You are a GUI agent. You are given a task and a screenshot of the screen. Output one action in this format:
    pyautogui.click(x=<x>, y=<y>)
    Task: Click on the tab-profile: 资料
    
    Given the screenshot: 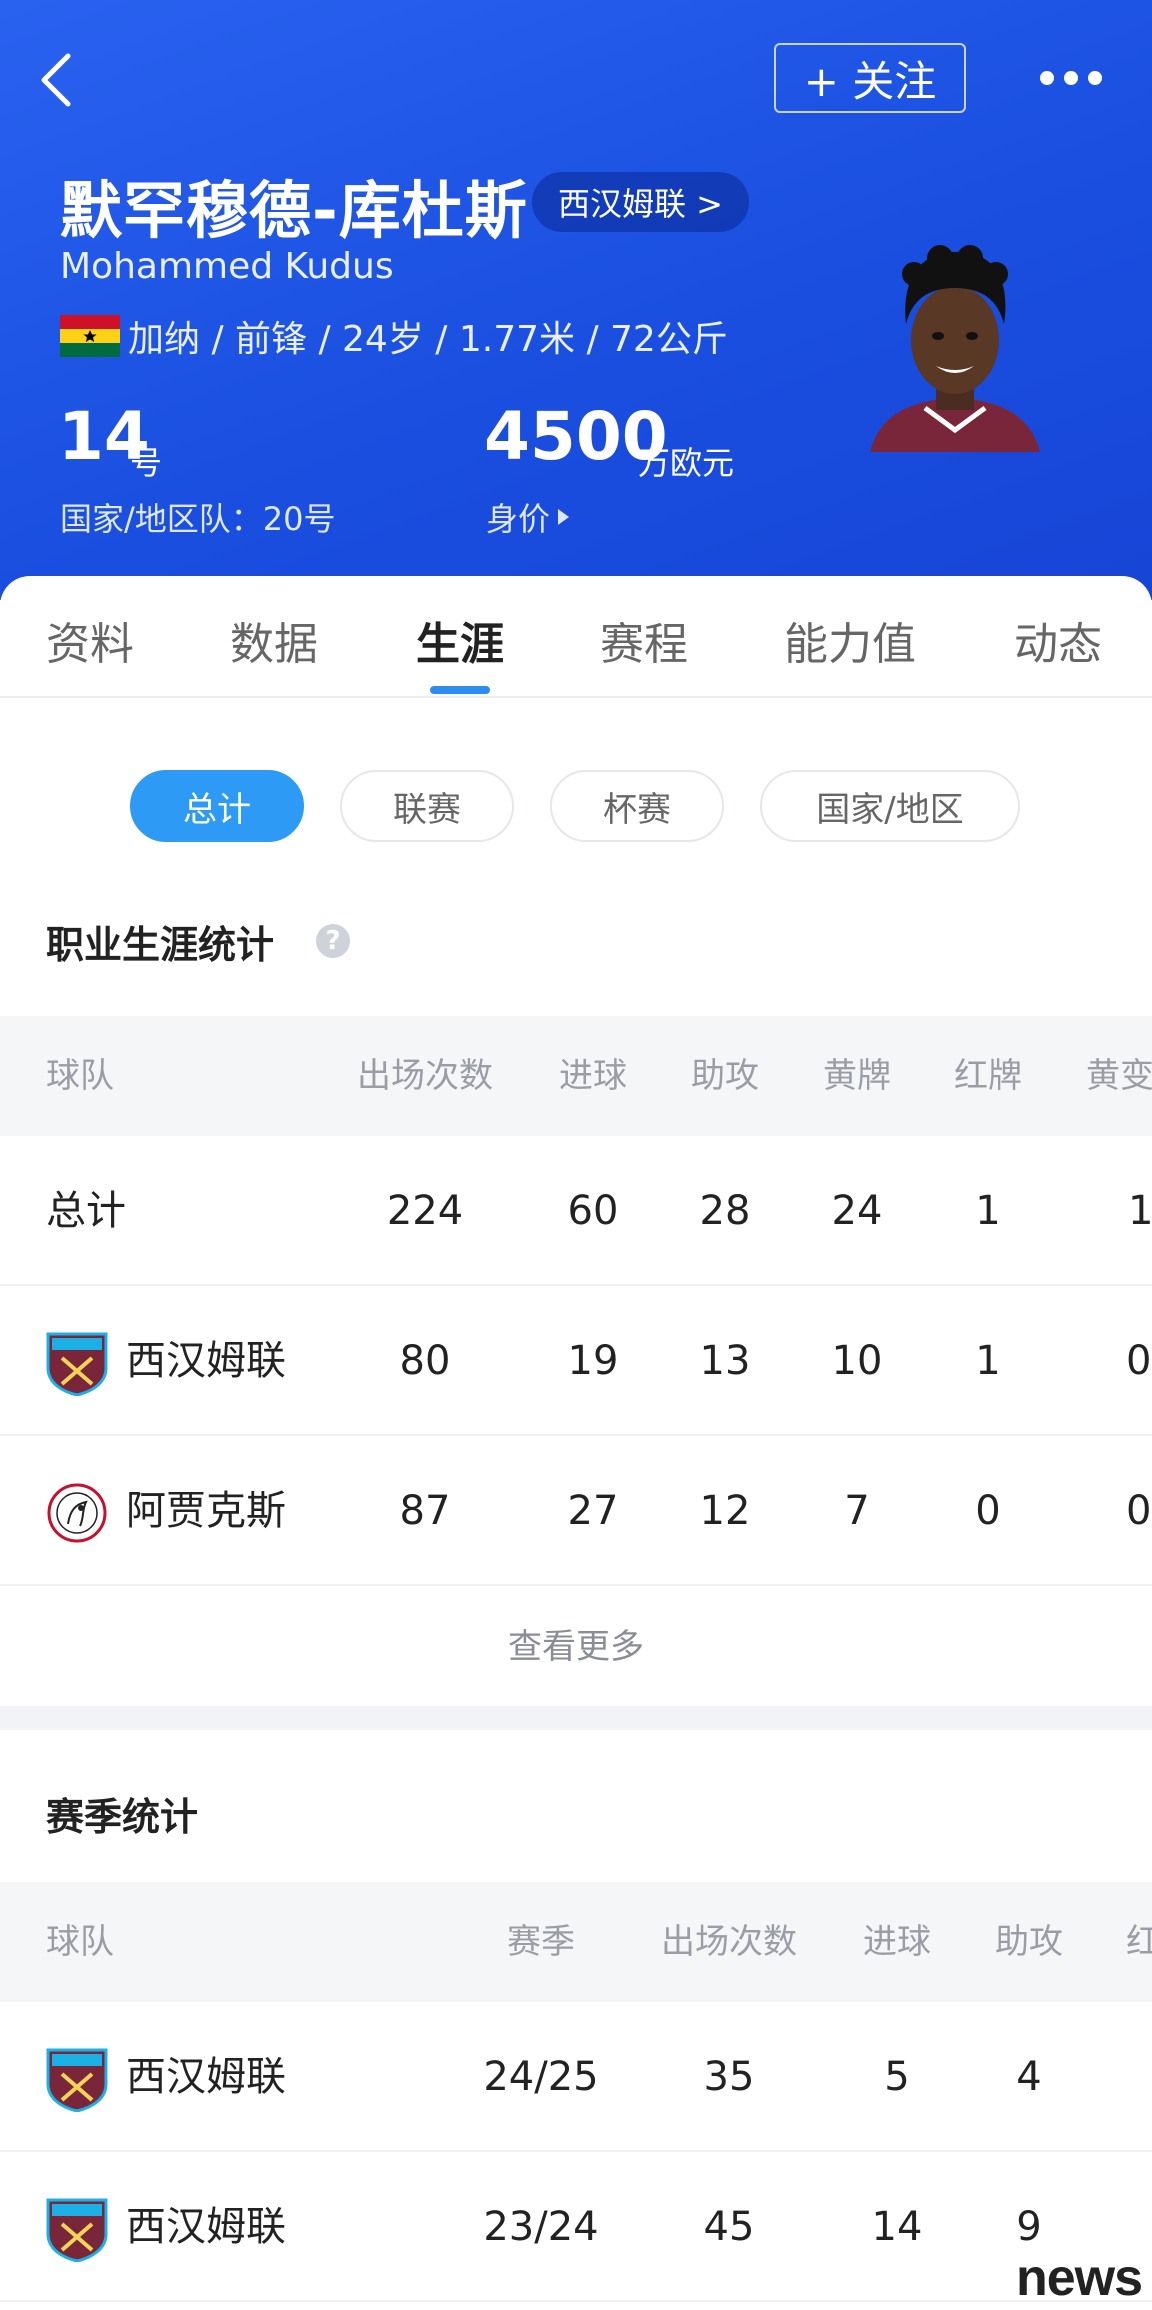 What is the action you would take?
    pyautogui.click(x=90, y=640)
    